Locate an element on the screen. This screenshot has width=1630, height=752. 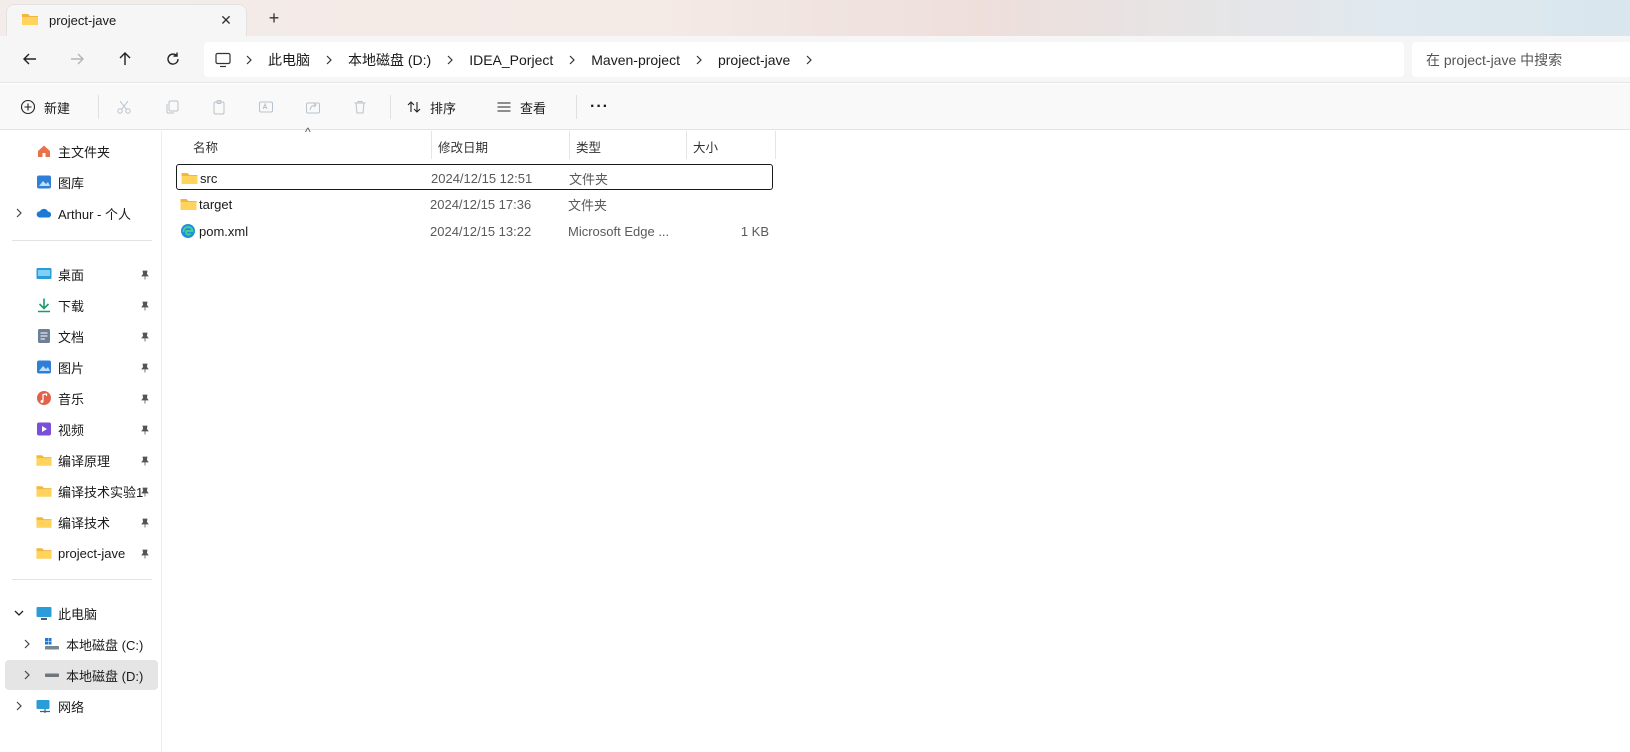
sidebar-item-label: 文档 is located at coordinates (71, 337).